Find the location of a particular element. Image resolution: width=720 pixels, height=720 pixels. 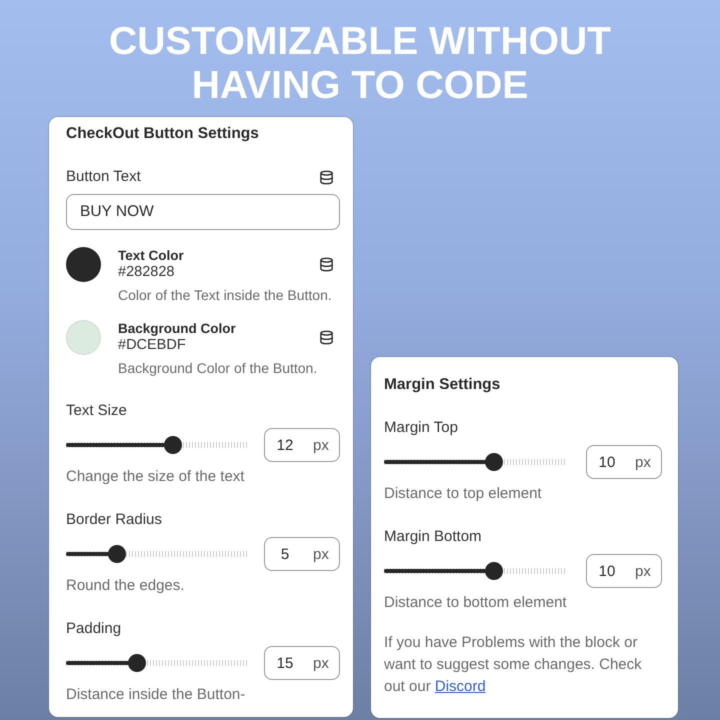

help-text: If you have Problems with the block or want to suggest some changes. Check out our Discord is located at coordinates (513, 665).